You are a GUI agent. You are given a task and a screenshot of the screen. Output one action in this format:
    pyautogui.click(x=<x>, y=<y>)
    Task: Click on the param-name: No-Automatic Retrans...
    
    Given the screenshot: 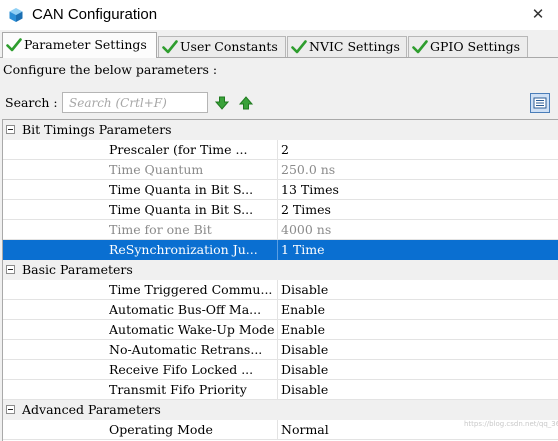 What is the action you would take?
    pyautogui.click(x=186, y=349)
    